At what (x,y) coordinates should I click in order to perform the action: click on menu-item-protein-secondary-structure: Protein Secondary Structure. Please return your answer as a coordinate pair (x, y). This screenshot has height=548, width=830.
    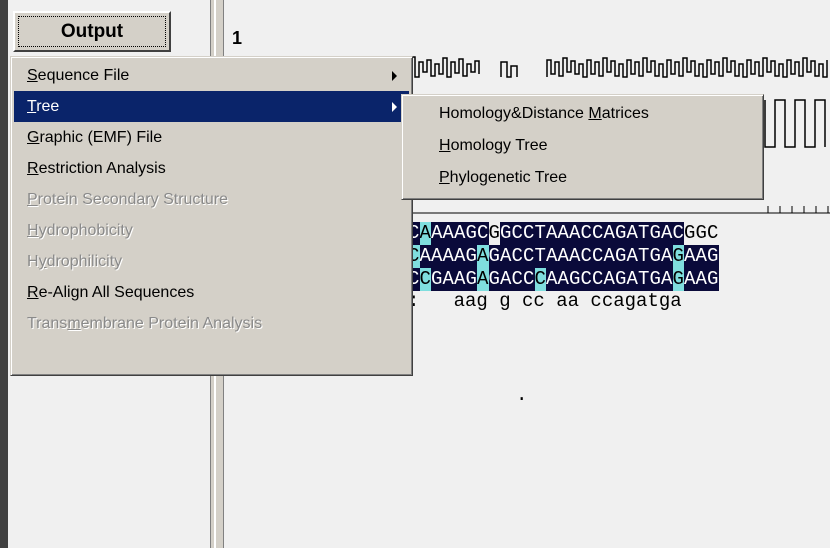
    Looking at the image, I should click on (211, 199).